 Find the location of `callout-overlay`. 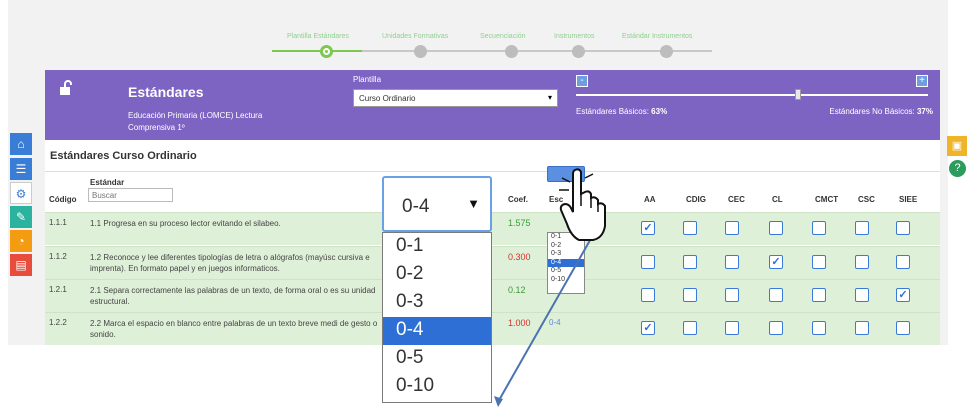

callout-overlay is located at coordinates (550, 287).